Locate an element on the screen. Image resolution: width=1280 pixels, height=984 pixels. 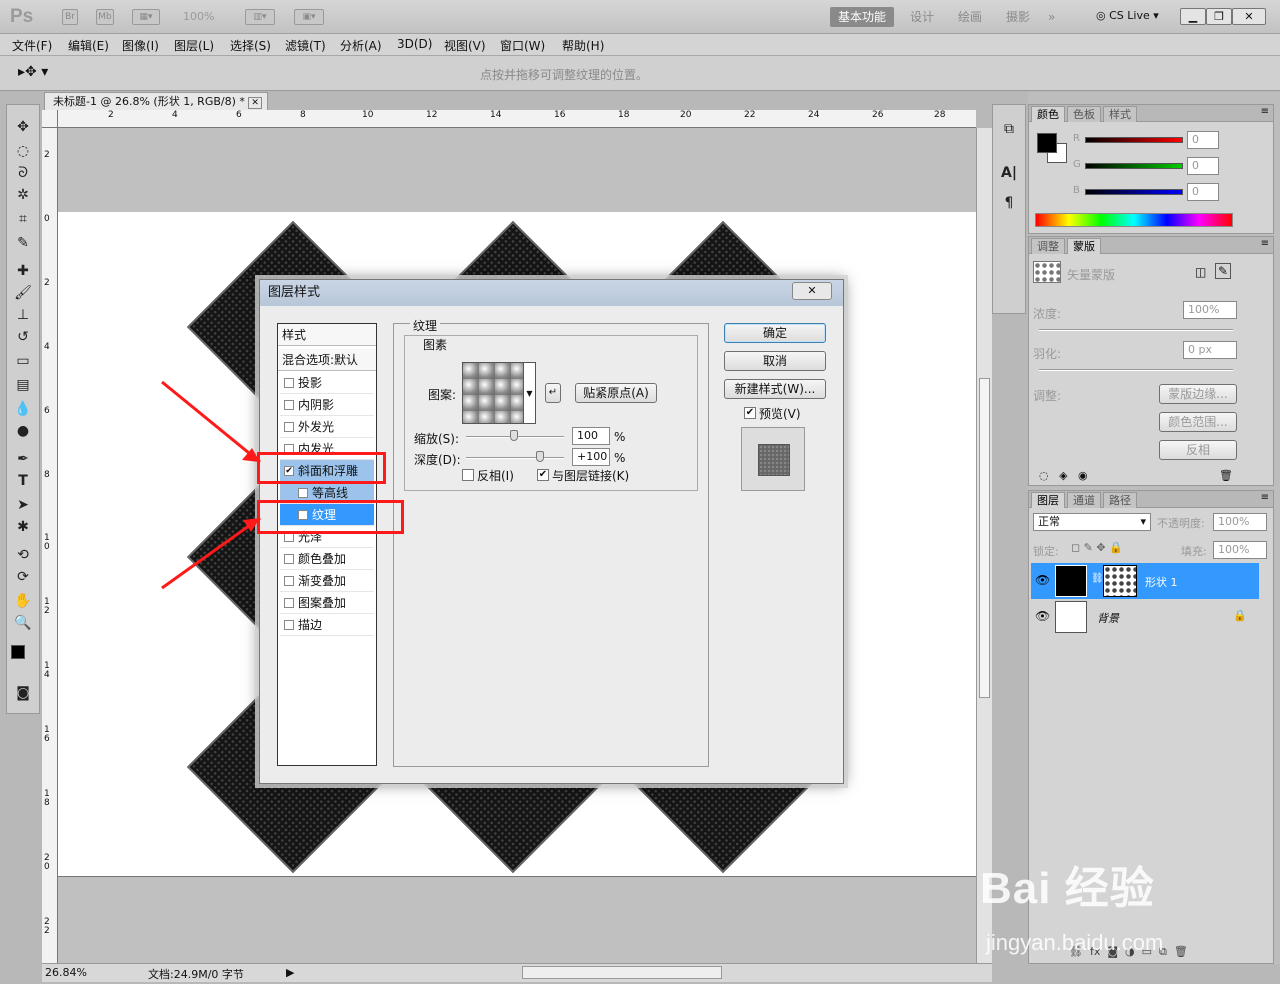
tab-color: 颜色 is located at coordinates (1048, 114).